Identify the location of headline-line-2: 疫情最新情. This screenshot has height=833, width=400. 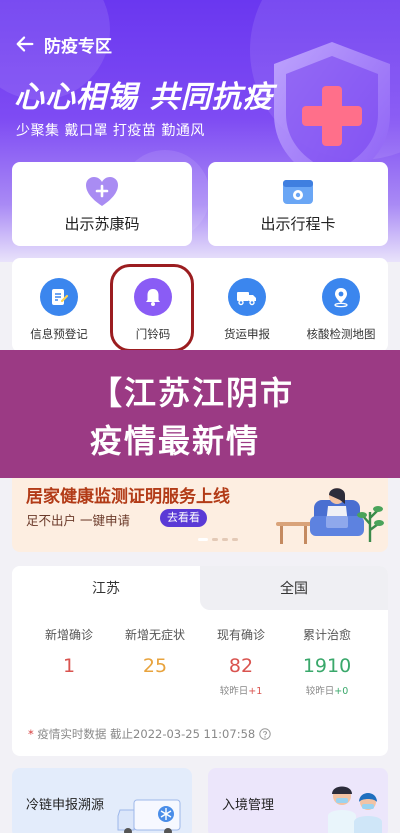
(175, 441).